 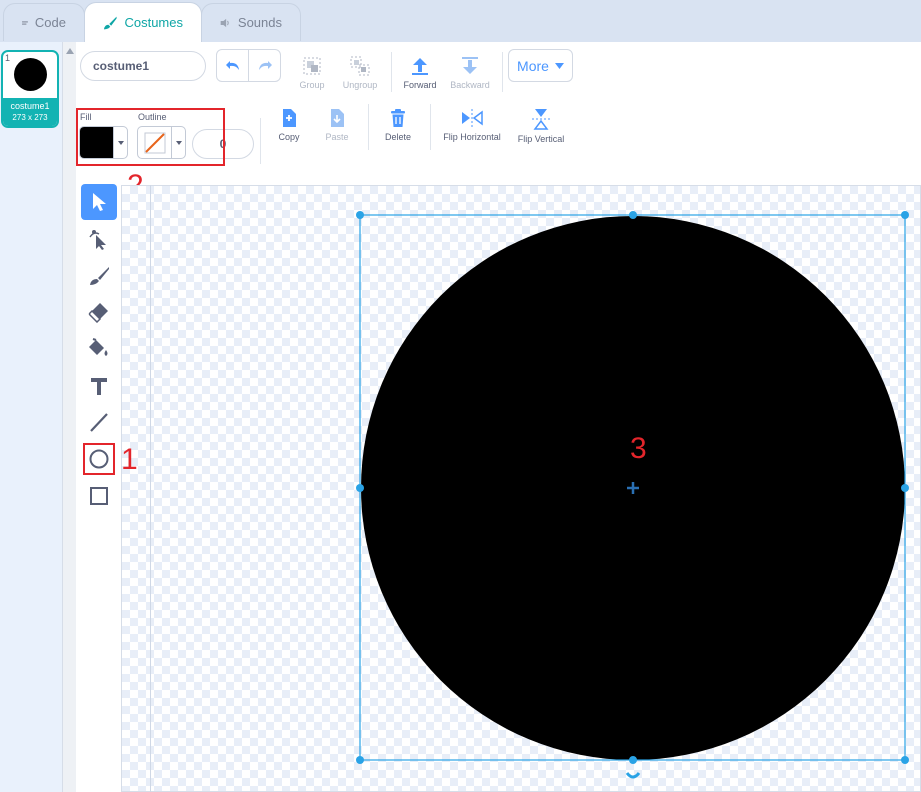 I want to click on rotation-handle-icon, so click(x=633, y=775).